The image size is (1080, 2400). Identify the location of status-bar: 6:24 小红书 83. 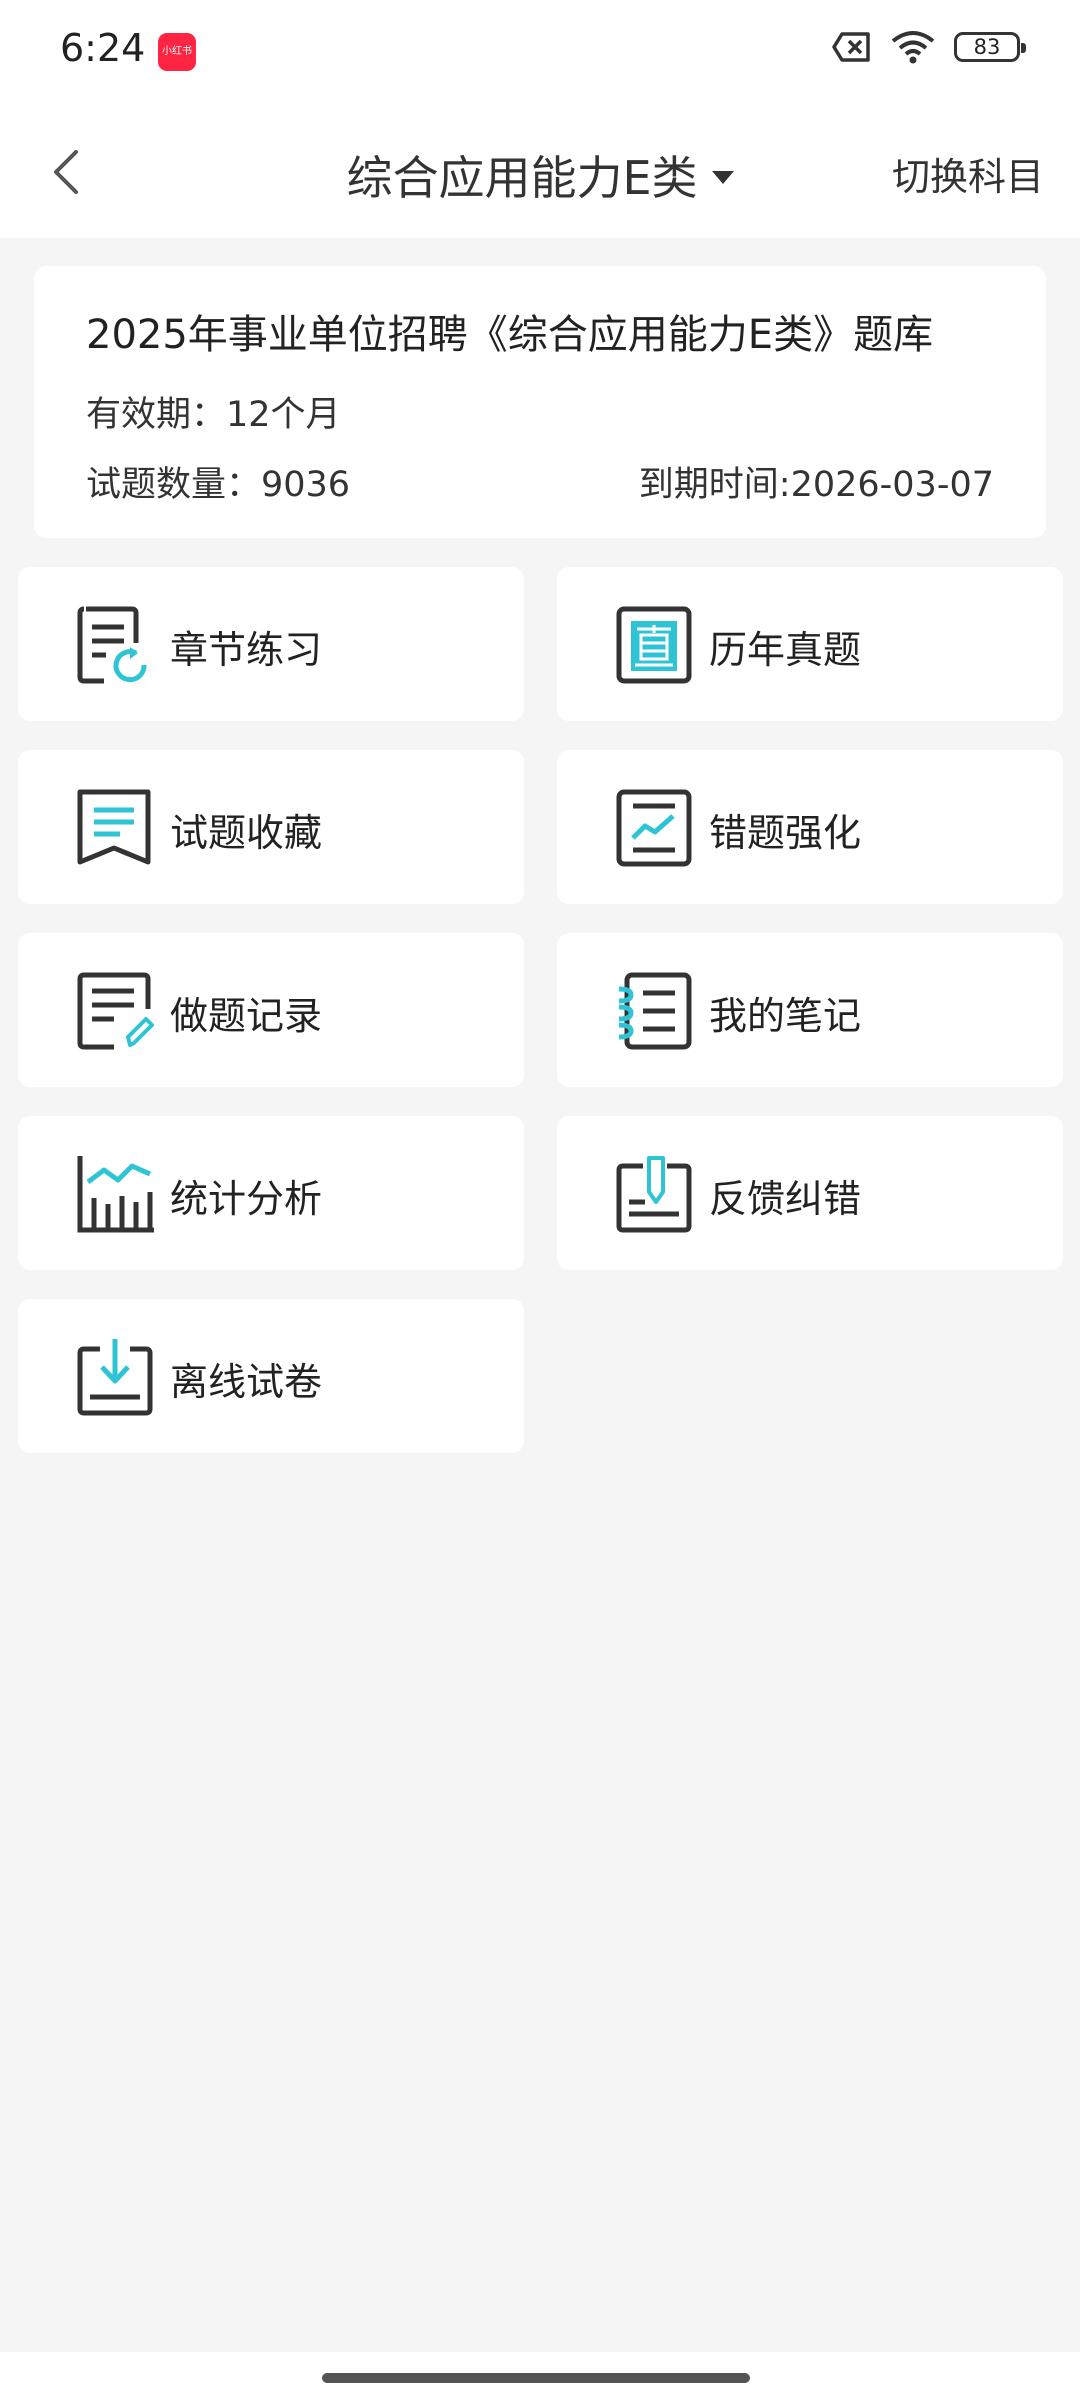
(540, 53).